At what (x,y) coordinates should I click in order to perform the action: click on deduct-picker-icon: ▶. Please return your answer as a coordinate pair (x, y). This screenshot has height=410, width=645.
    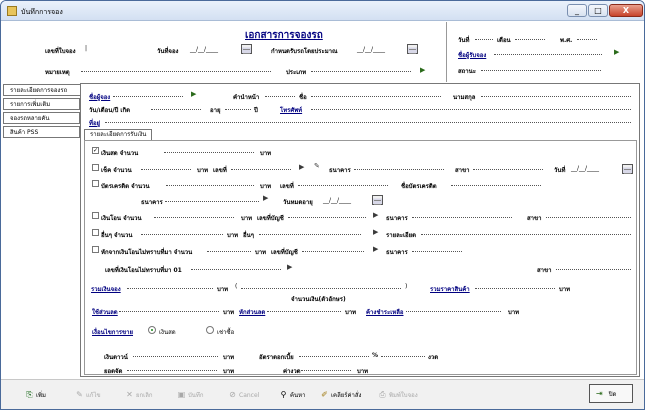
    Looking at the image, I should click on (377, 249).